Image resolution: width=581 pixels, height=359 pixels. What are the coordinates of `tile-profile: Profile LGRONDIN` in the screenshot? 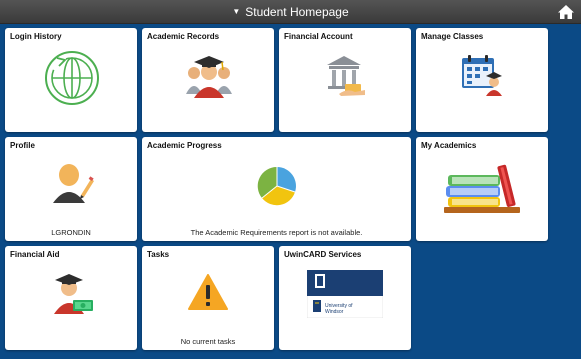 It's located at (71, 189).